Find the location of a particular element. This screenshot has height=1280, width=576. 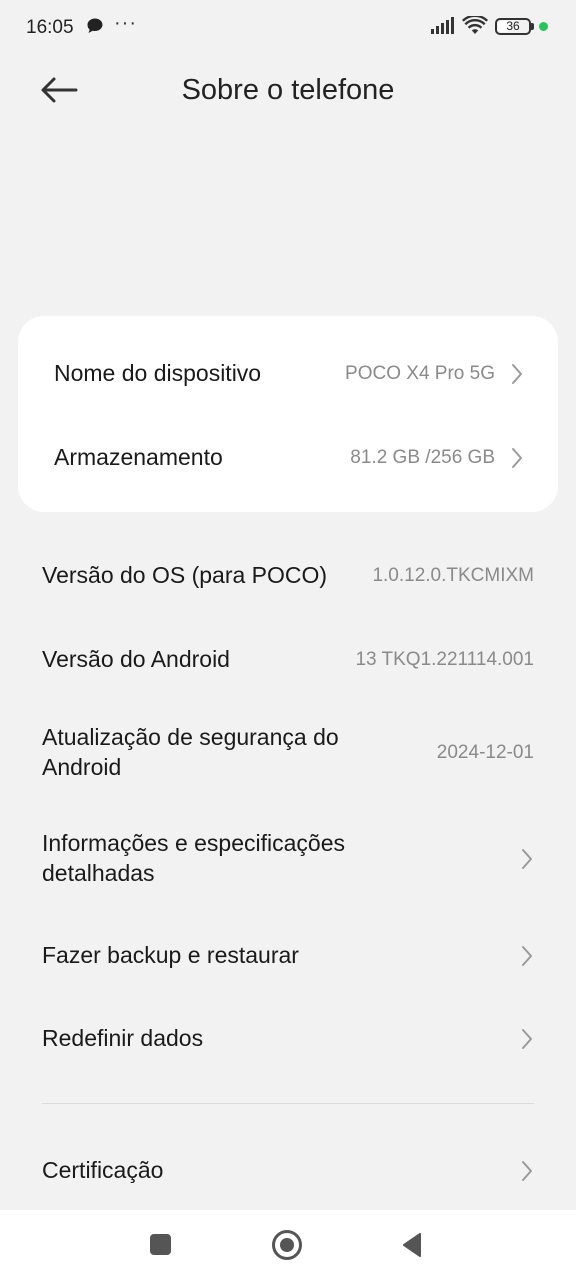

storage-label: Armazenamento is located at coordinates (138, 457).